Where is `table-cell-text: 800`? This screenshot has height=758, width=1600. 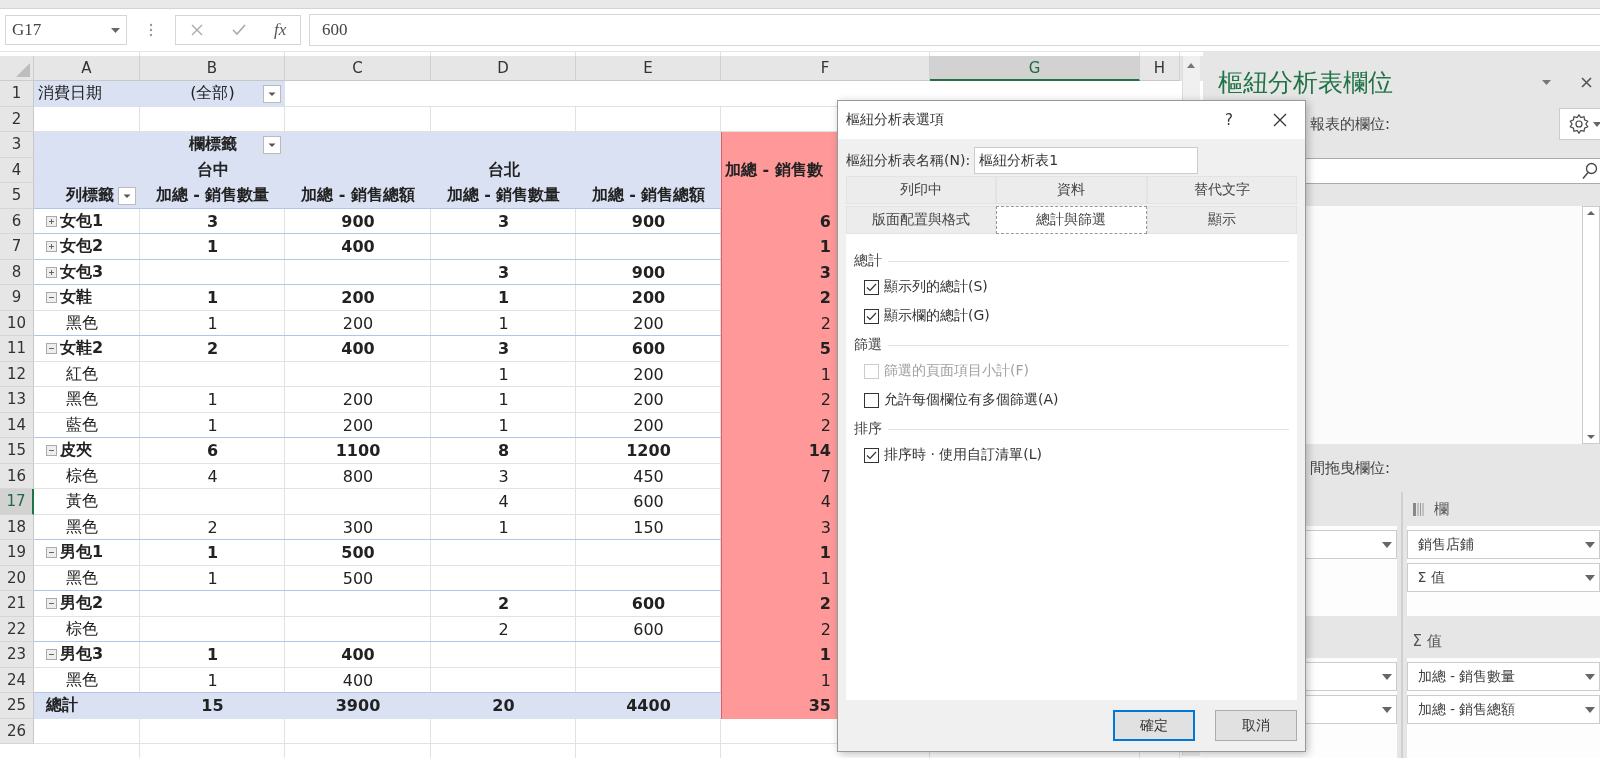
table-cell-text: 800 is located at coordinates (358, 476).